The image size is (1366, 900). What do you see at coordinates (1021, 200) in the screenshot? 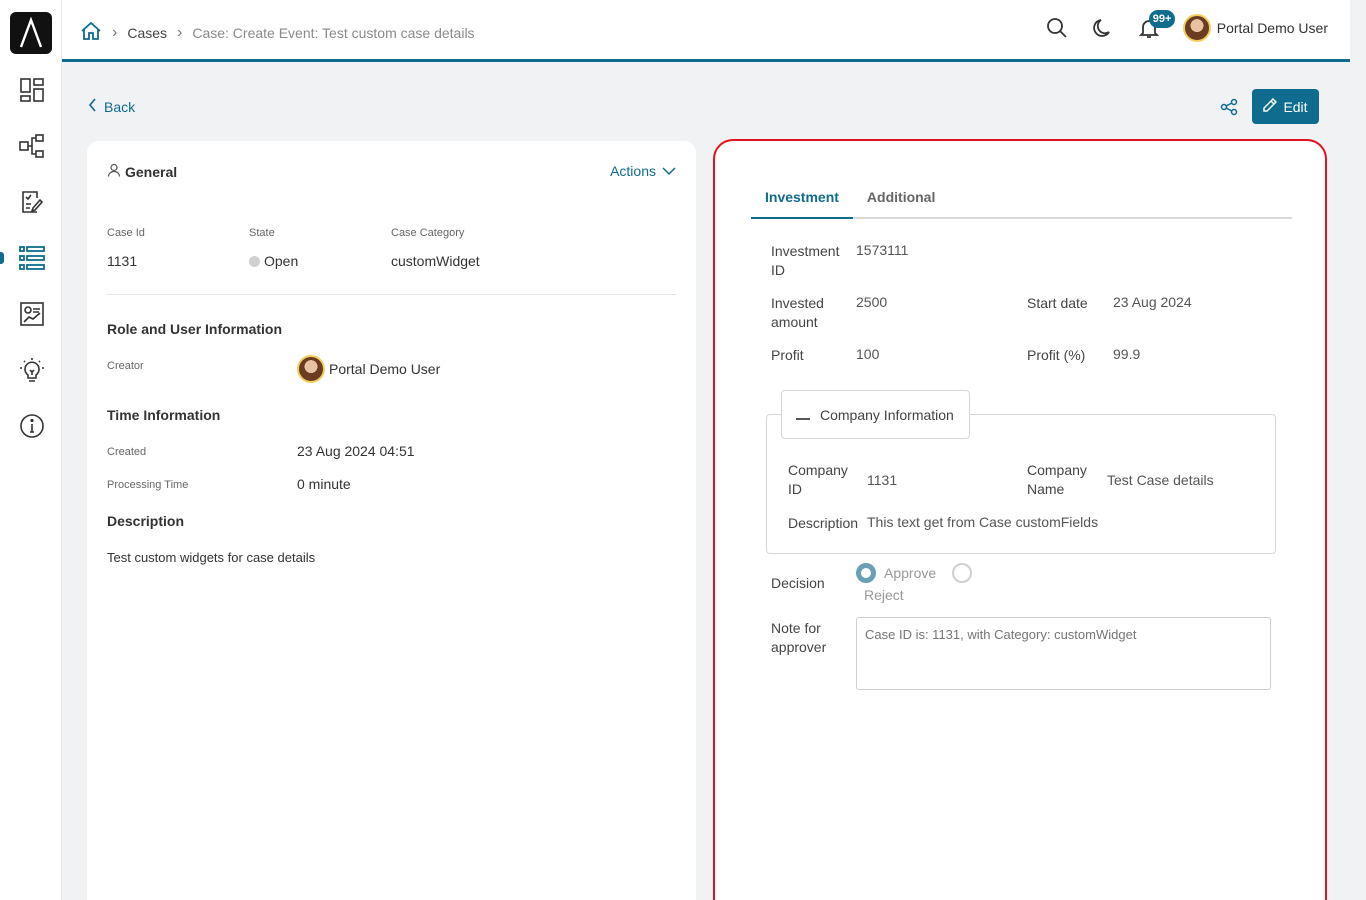
I see `tab-bar: Investment Additional` at bounding box center [1021, 200].